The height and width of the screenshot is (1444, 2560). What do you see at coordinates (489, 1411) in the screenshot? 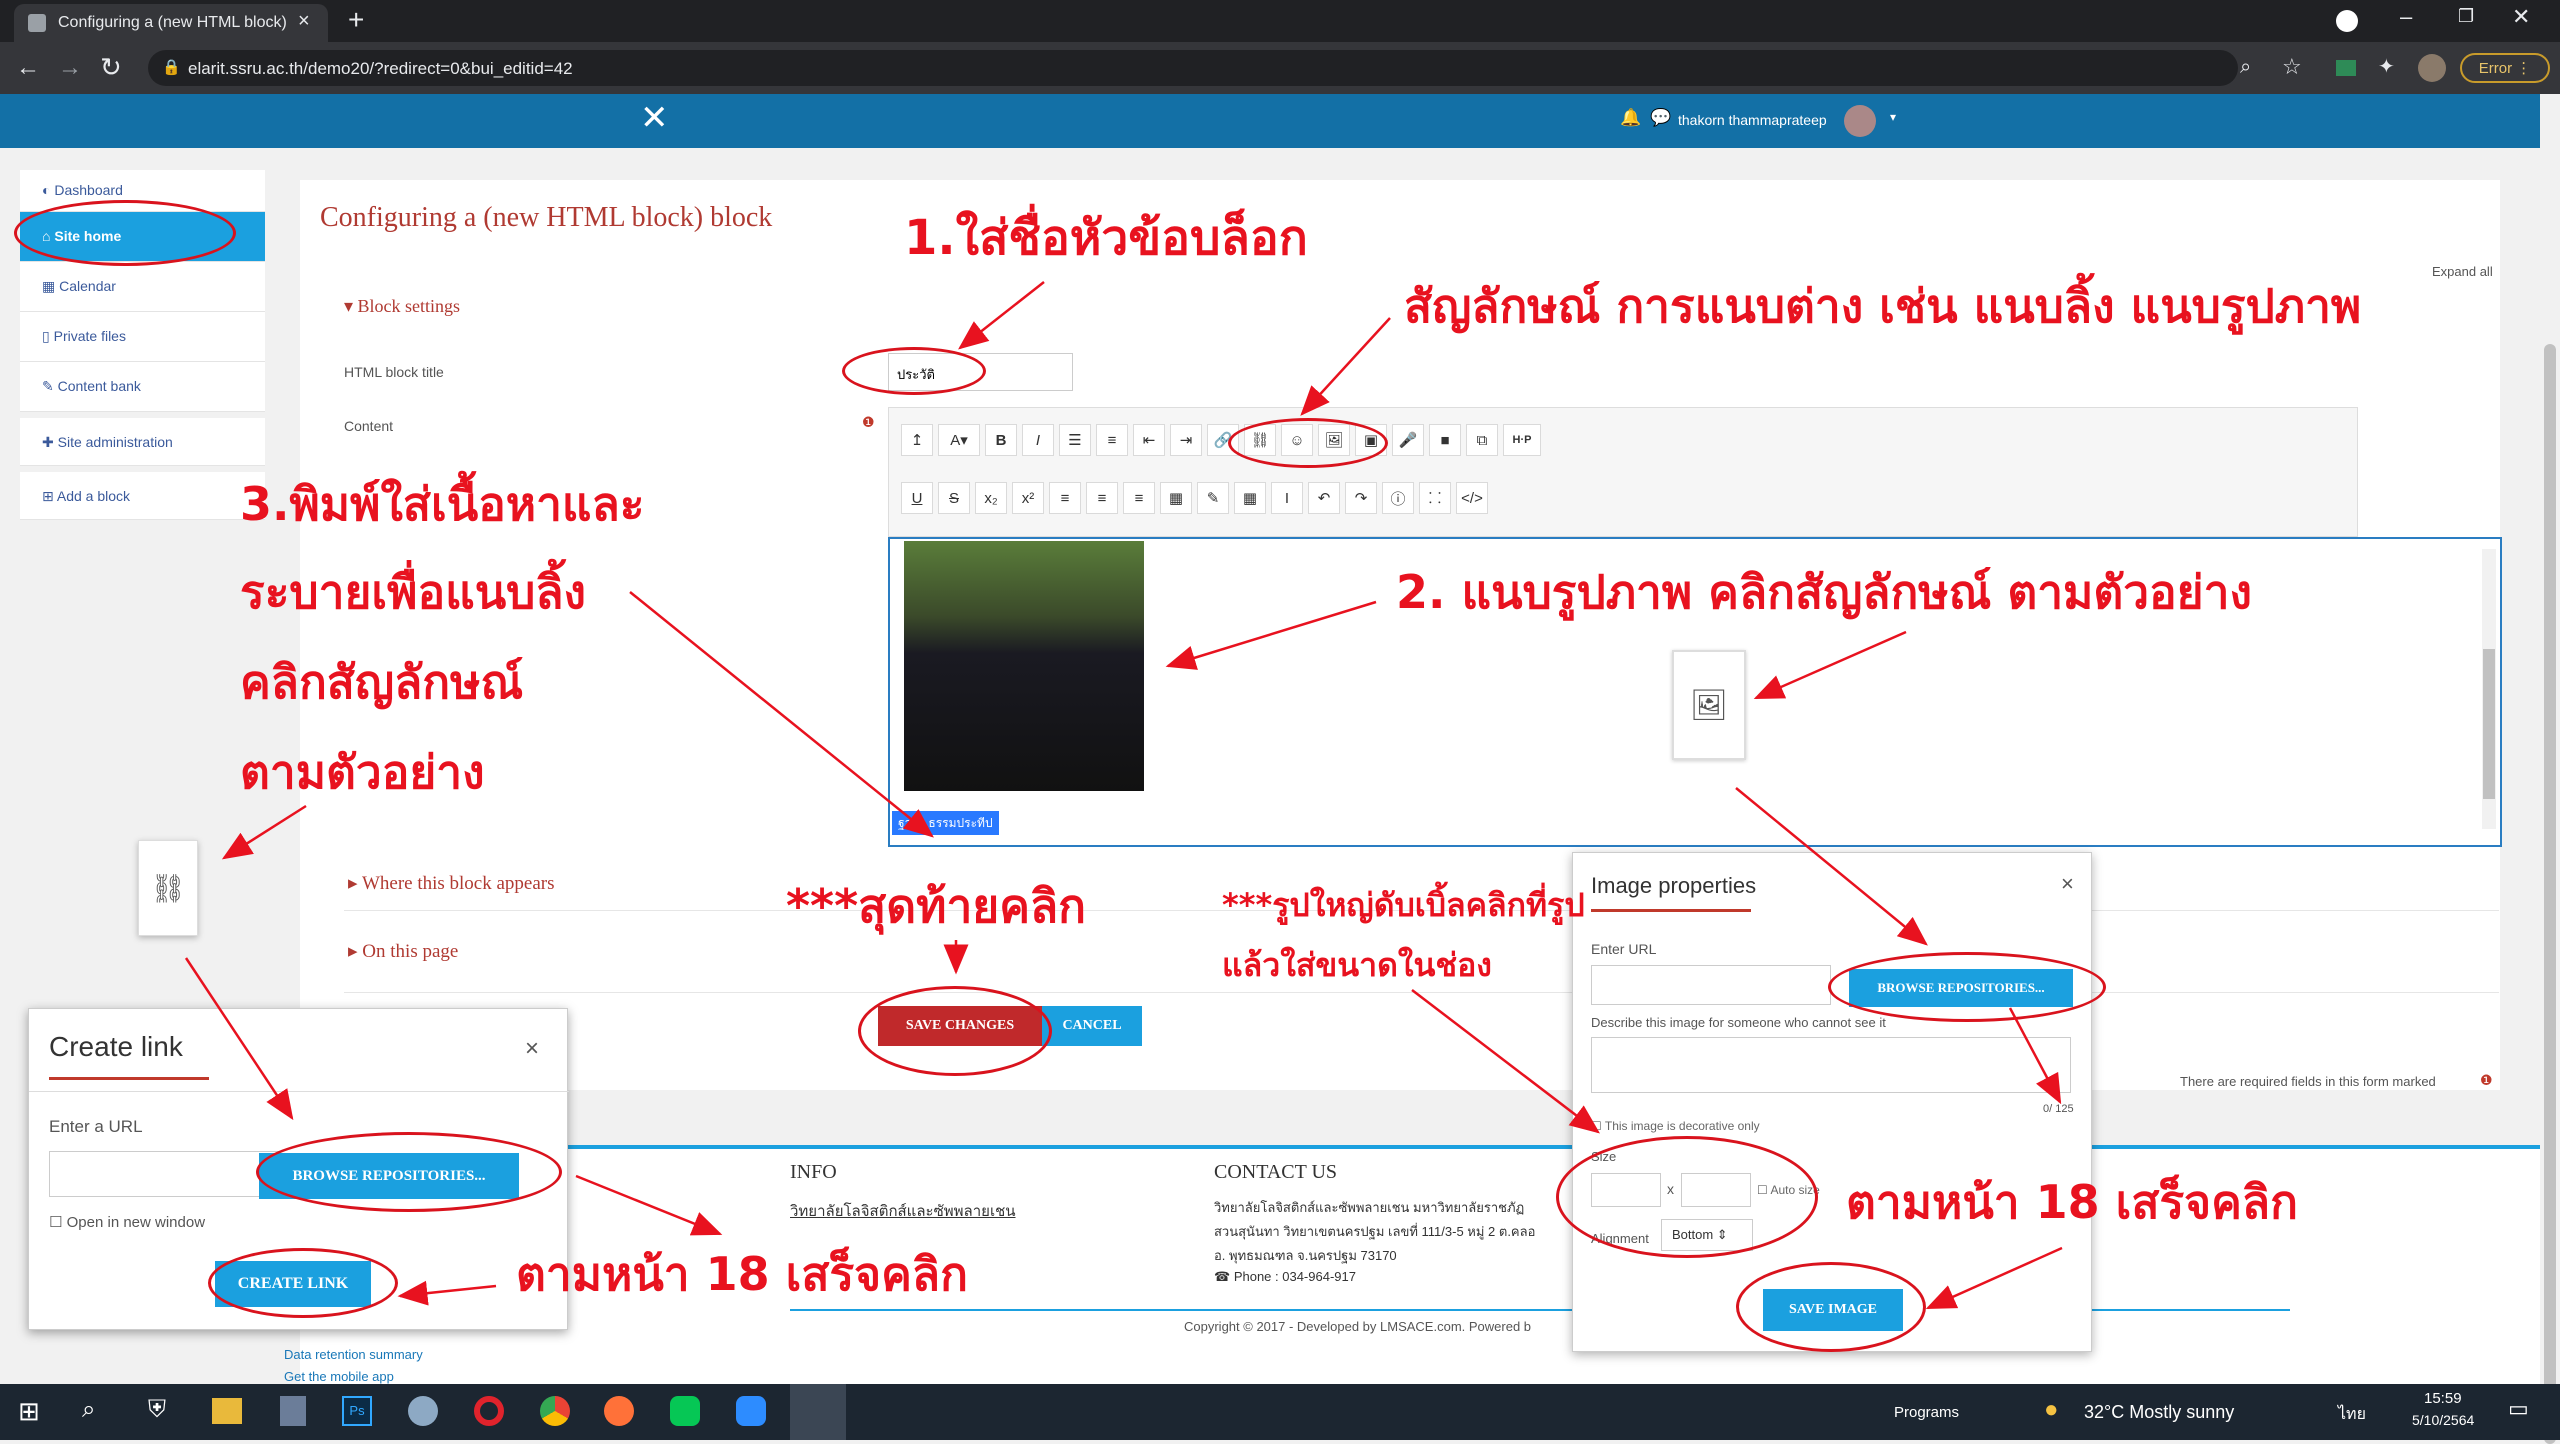
I see `opera-icon` at bounding box center [489, 1411].